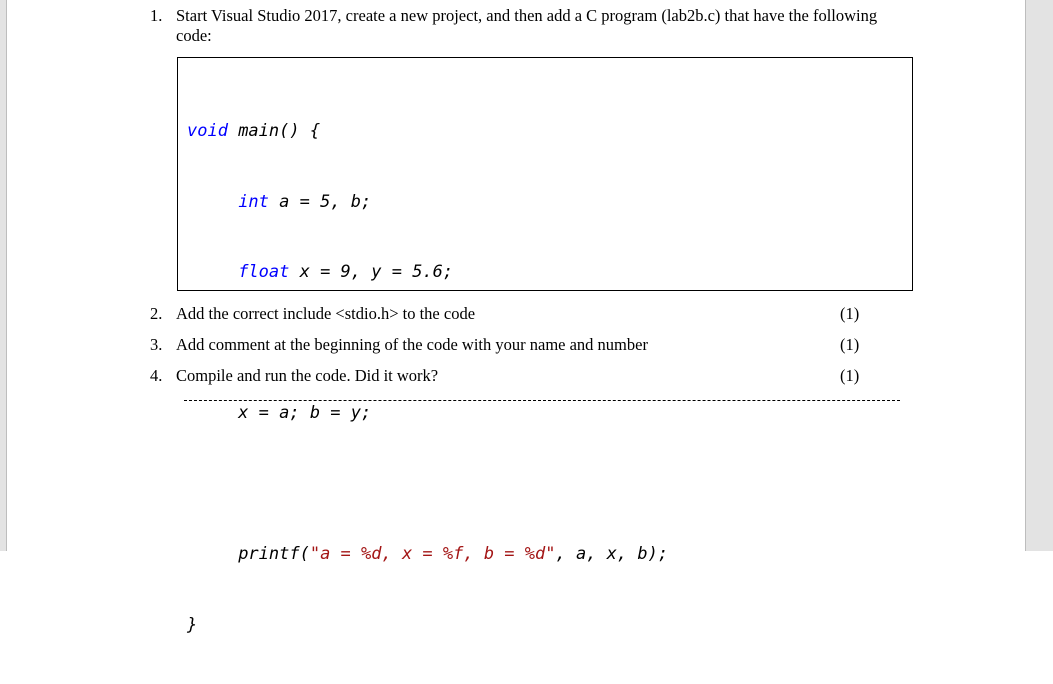 The height and width of the screenshot is (684, 1053). What do you see at coordinates (1039, 275) in the screenshot?
I see `right-margin-strip` at bounding box center [1039, 275].